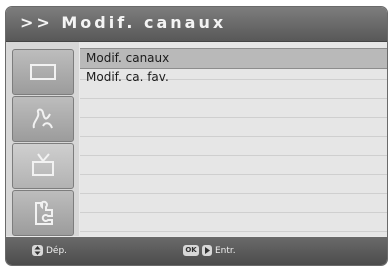 This screenshot has width=392, height=271. Describe the element at coordinates (37, 250) in the screenshot. I see `up-down-arrows-icon` at that location.